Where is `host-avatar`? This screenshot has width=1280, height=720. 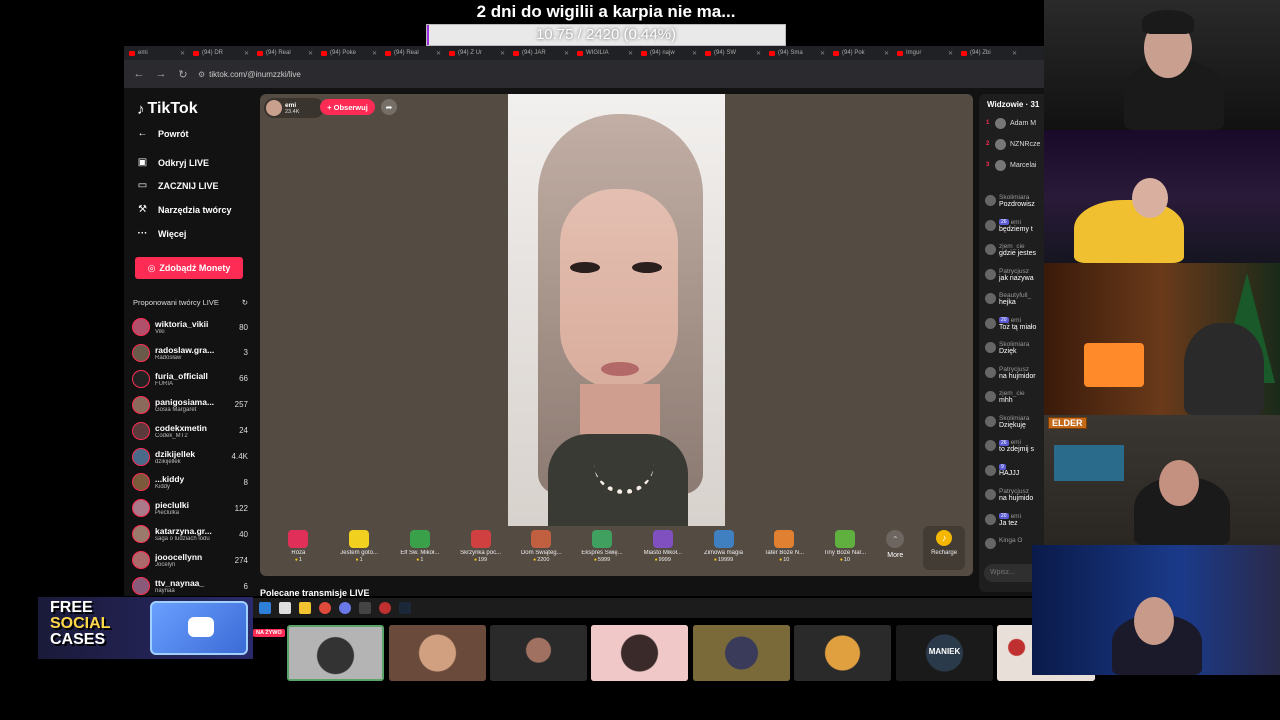
host-avatar is located at coordinates (274, 108).